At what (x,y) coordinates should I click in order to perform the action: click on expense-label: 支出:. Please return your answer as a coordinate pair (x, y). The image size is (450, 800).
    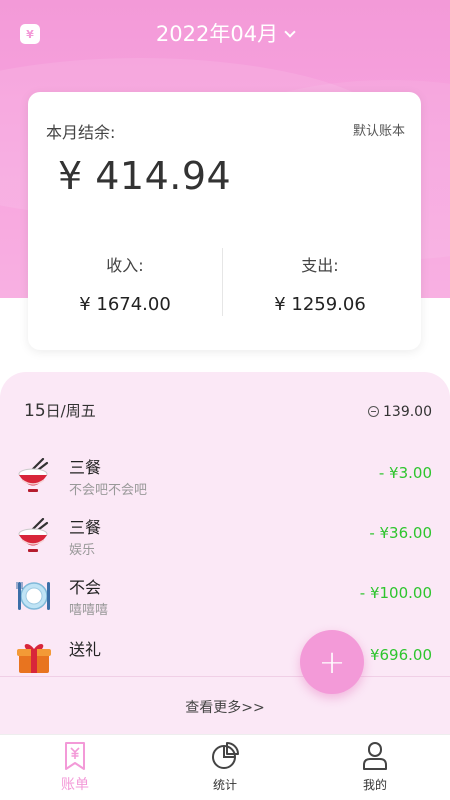
    Looking at the image, I should click on (320, 265).